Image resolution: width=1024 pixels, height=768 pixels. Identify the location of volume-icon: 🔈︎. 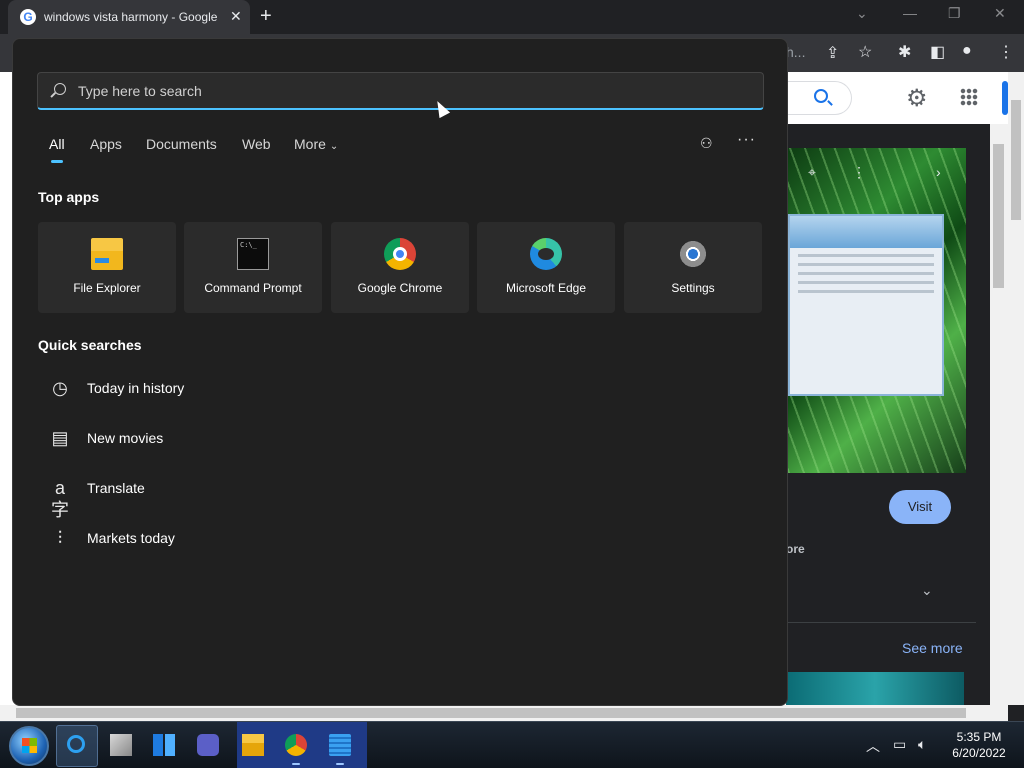
(922, 744).